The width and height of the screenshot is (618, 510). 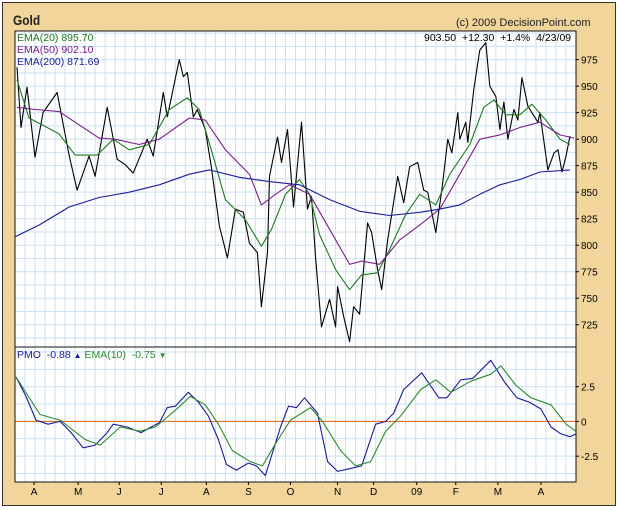 I want to click on x-tick-label: S, so click(x=248, y=492).